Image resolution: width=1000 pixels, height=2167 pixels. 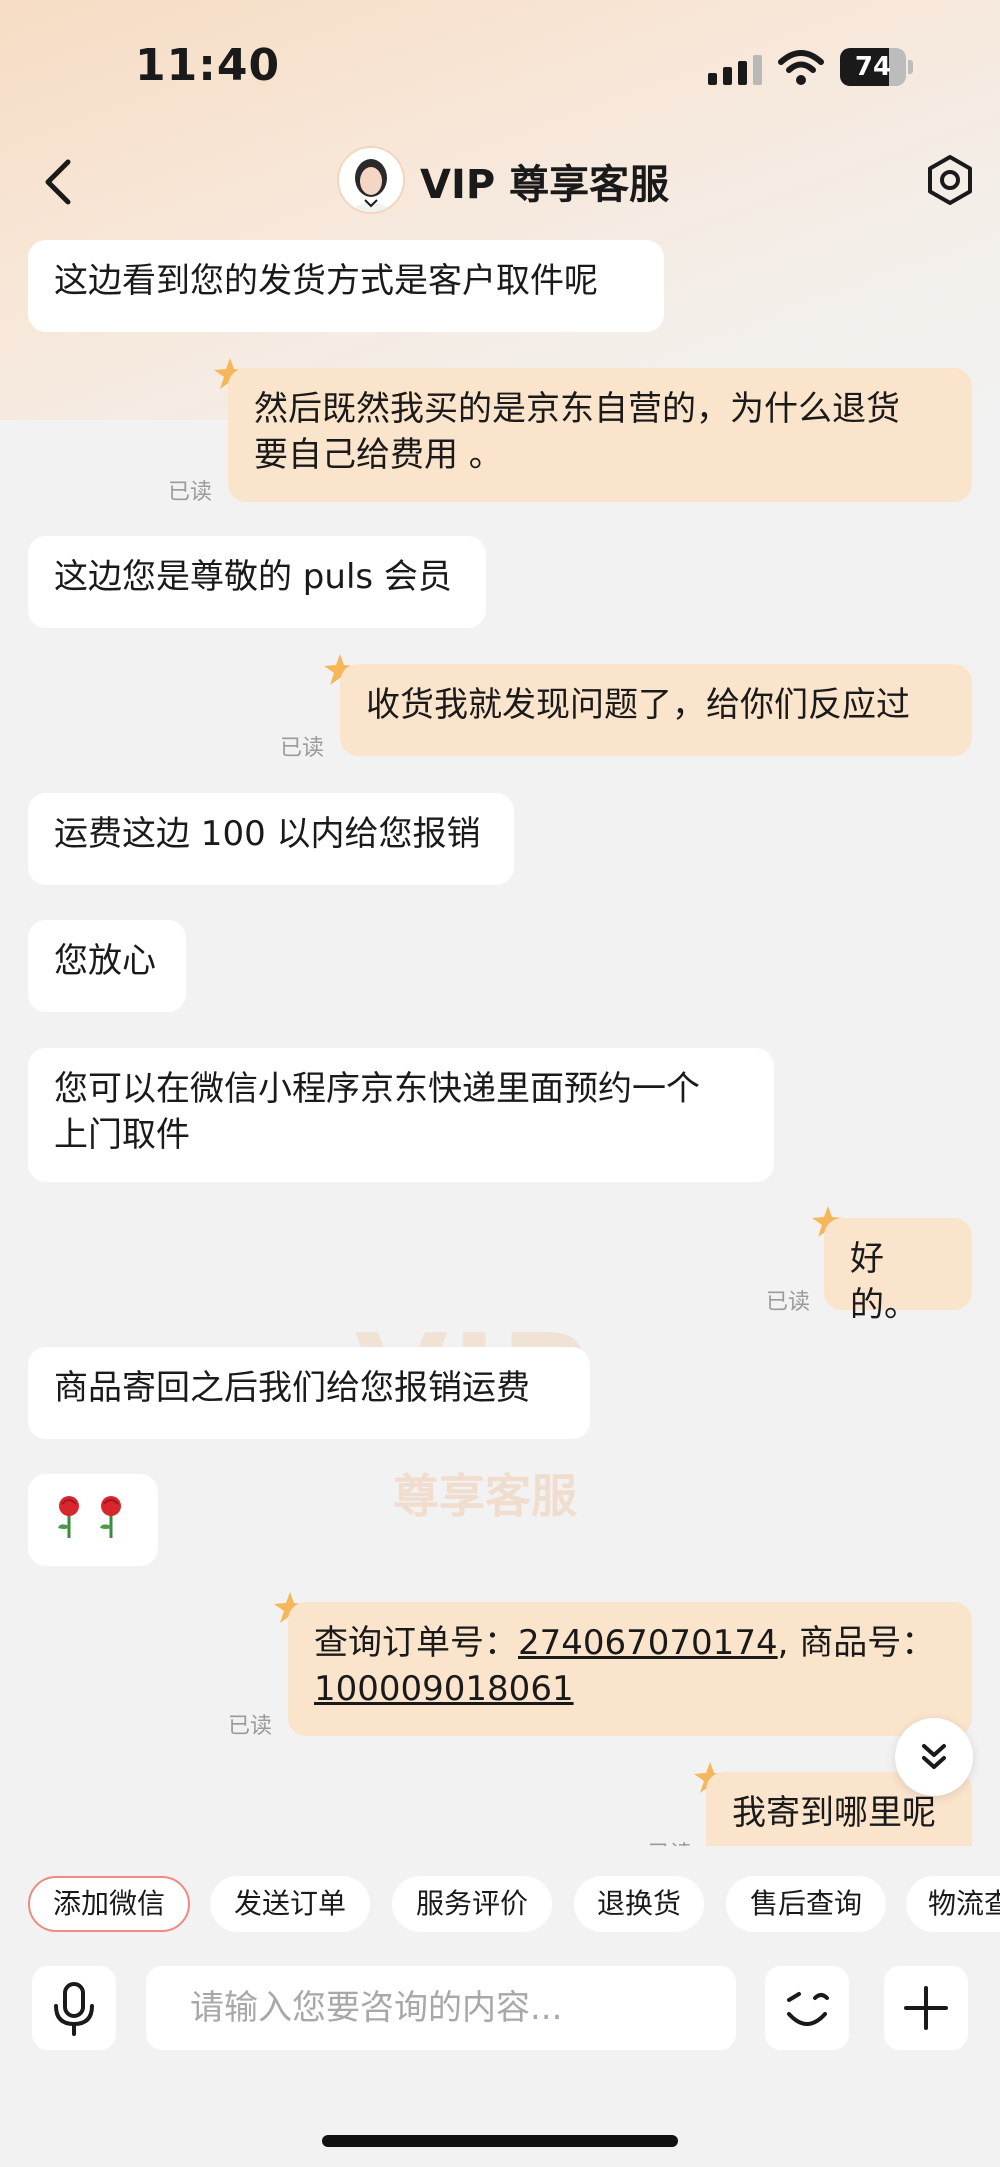 What do you see at coordinates (648, 1643) in the screenshot?
I see `order-number-link: 274067070174` at bounding box center [648, 1643].